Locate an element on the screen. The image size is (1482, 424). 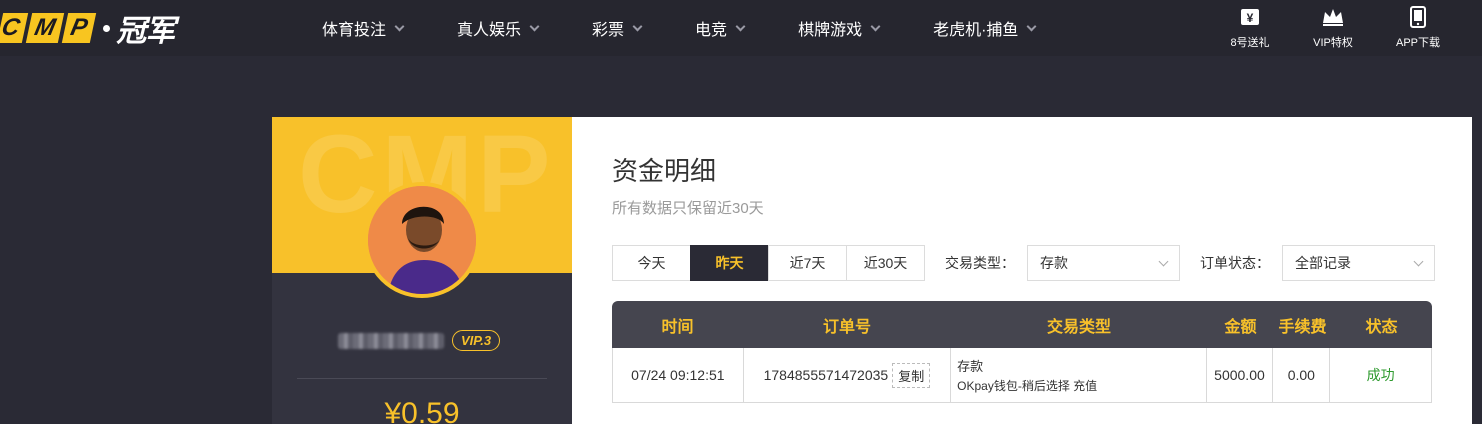
profile-card: CMP VIP.3 ¥0.59 is located at coordinates (422, 270).